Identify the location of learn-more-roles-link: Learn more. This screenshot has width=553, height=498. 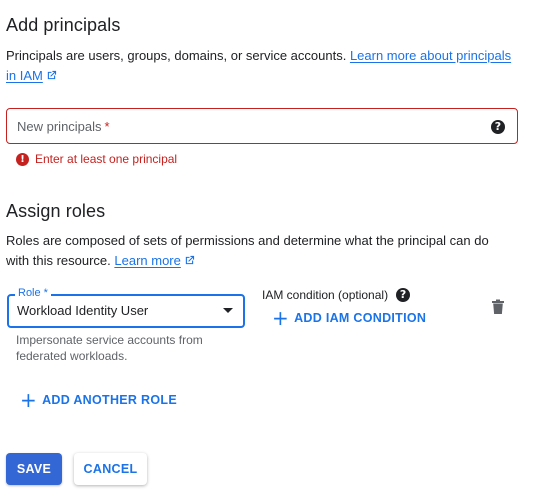
(147, 260).